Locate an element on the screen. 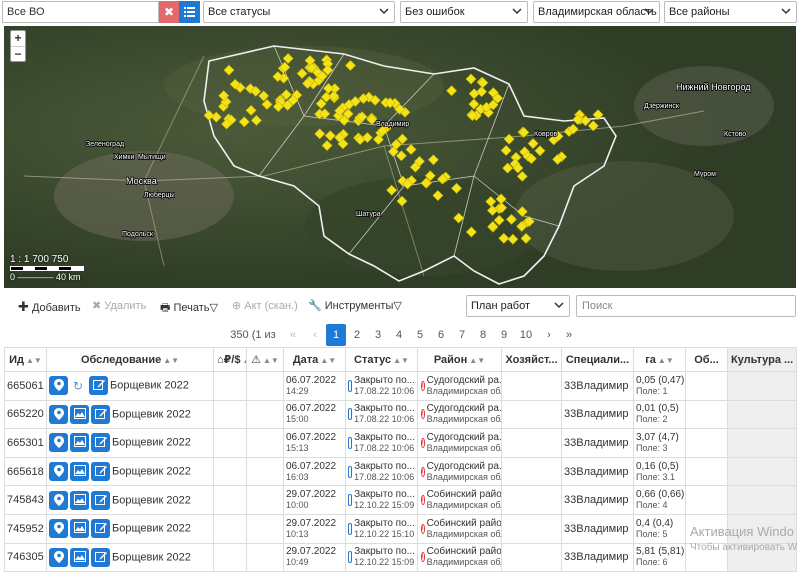 This screenshot has height=572, width=800. cell-ha: 0,66 (0,66) Поле: 4 is located at coordinates (659, 500).